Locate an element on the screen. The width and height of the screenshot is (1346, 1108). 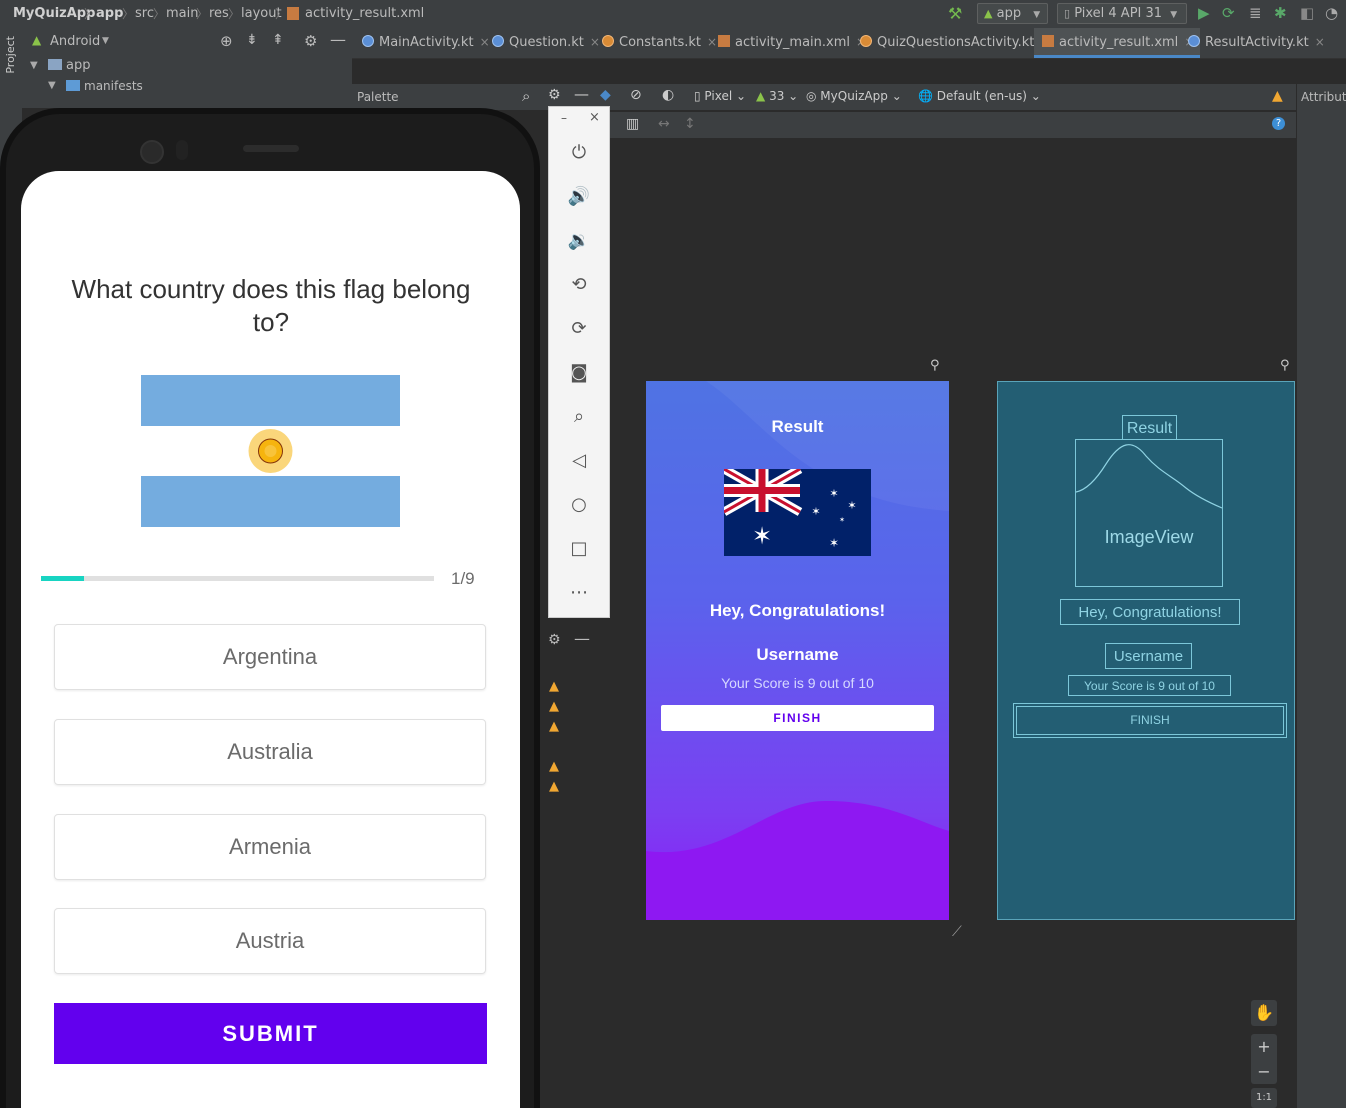
breadcrumb-main: main is located at coordinates (182, 13).